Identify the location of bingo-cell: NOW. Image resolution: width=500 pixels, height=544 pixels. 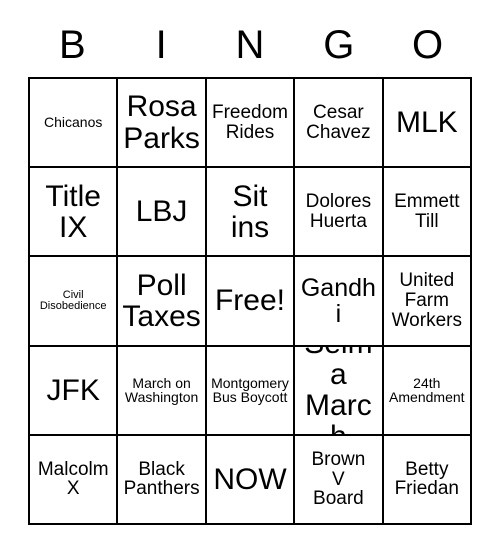
(251, 480).